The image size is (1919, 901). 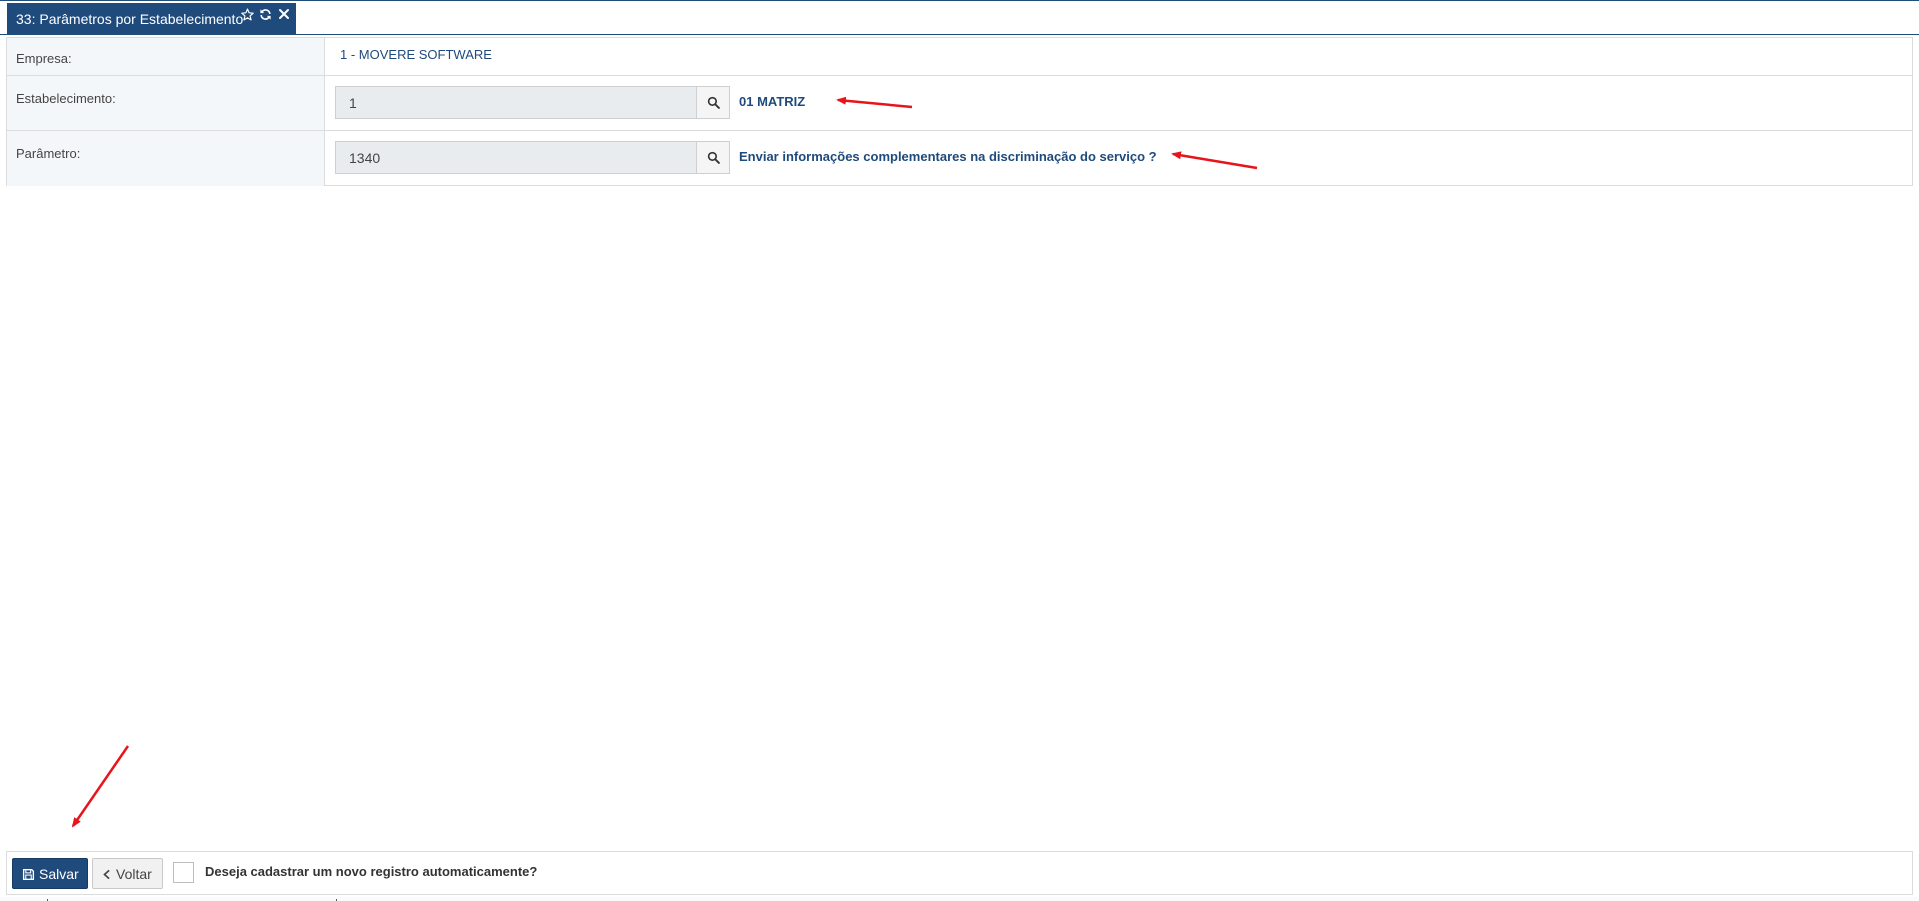 I want to click on back-button: Voltar, so click(x=127, y=873).